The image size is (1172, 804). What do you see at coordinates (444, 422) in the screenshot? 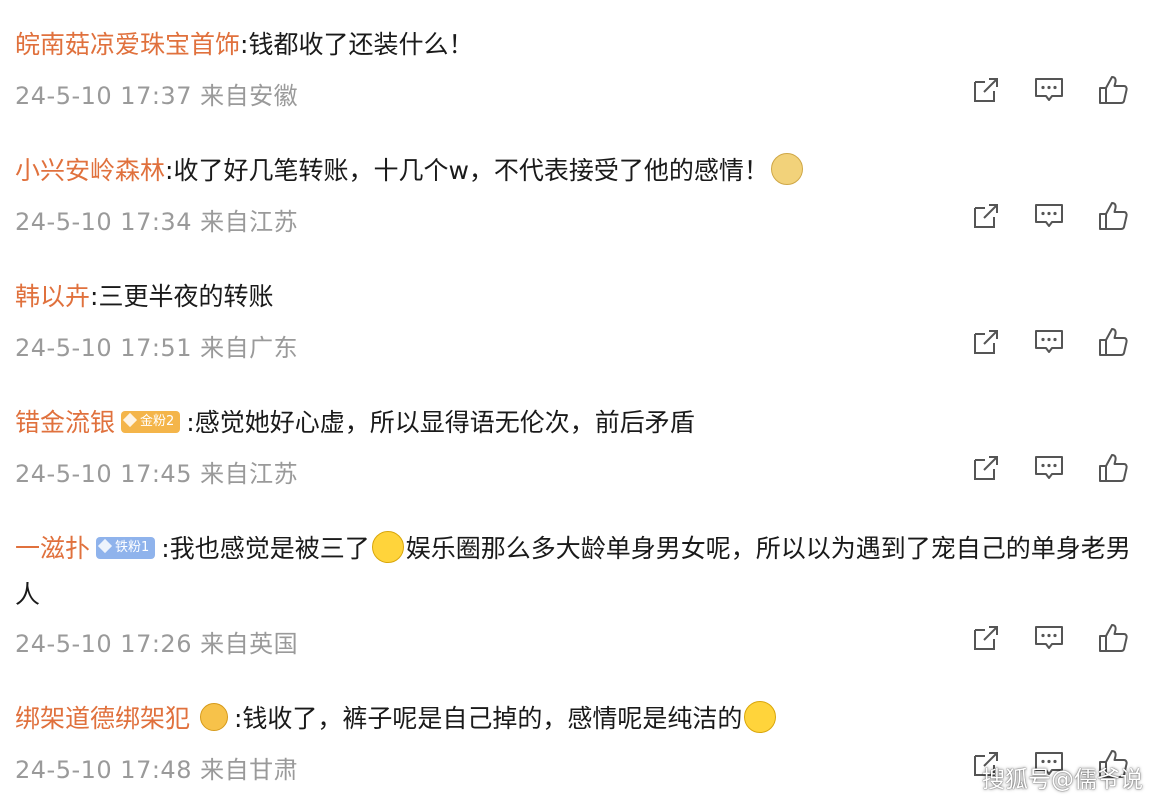
I see `comment-text: 感觉她好心虚，所以显得语无伦次，前后矛盾` at bounding box center [444, 422].